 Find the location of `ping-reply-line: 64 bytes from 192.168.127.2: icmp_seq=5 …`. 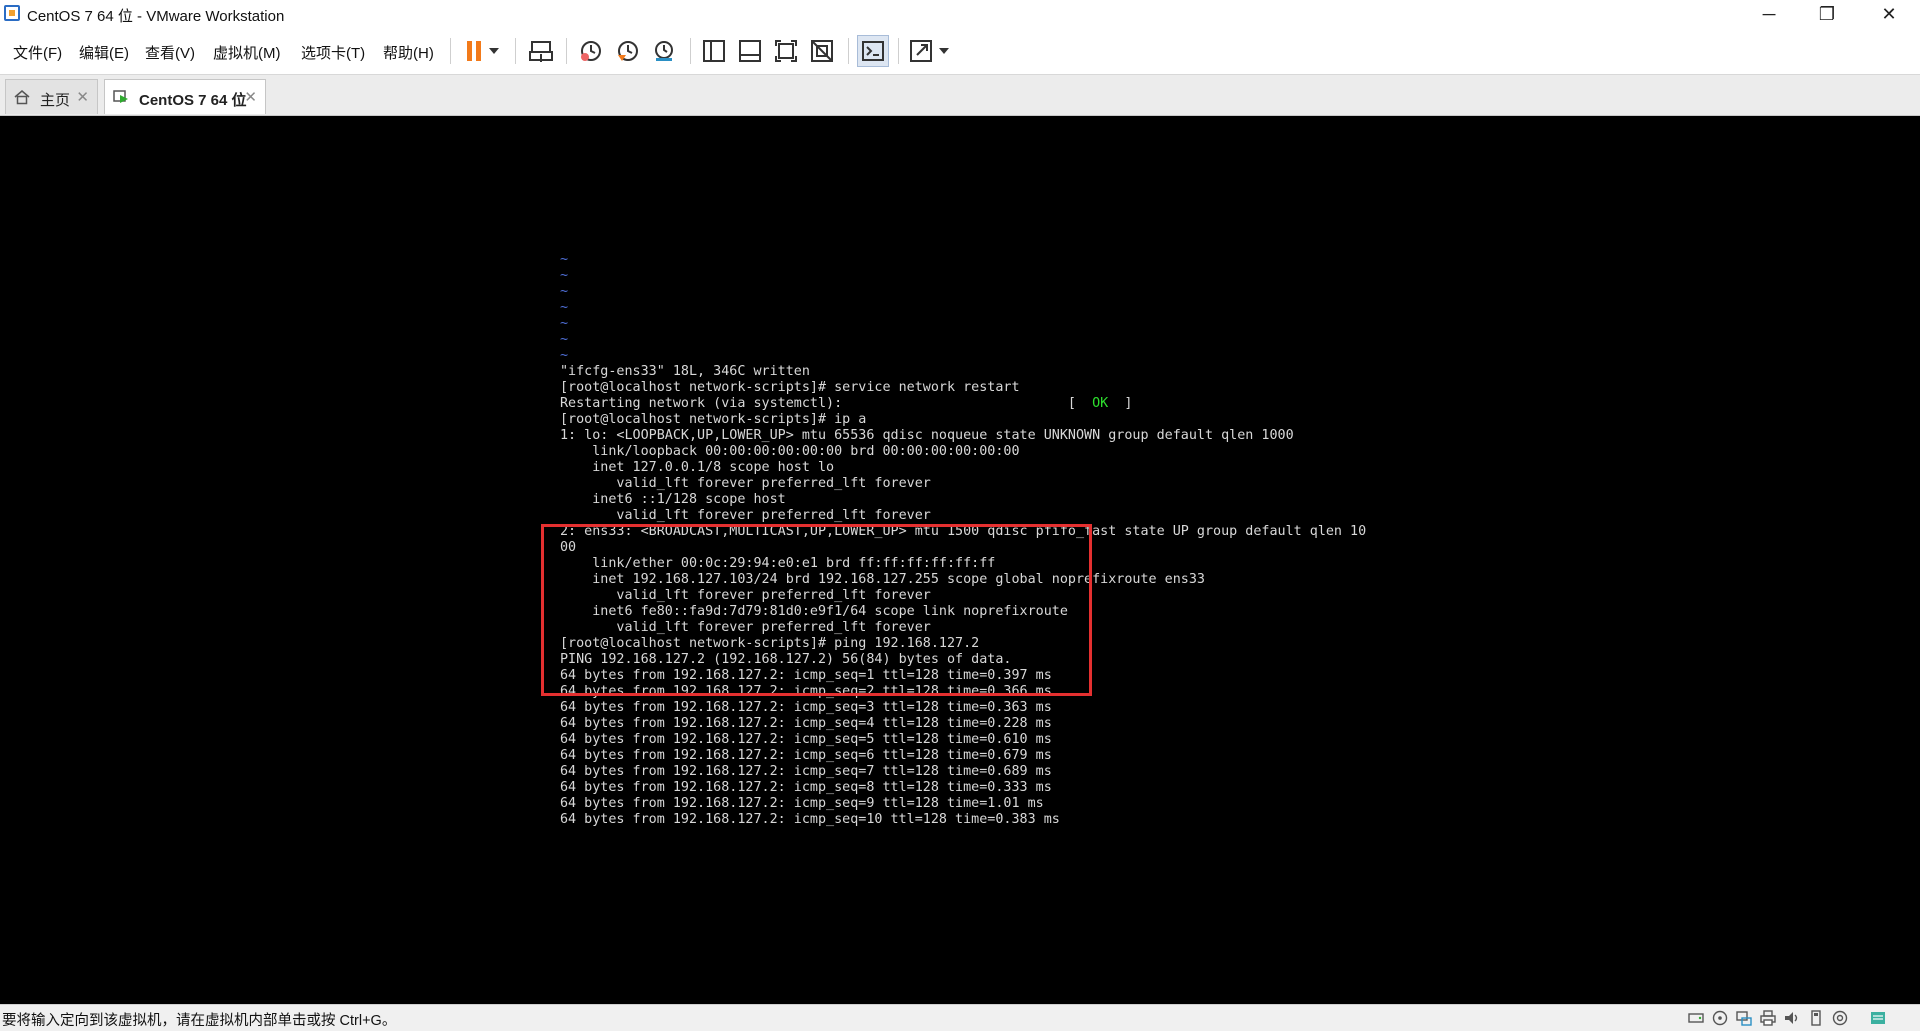

ping-reply-line: 64 bytes from 192.168.127.2: icmp_seq=5 … is located at coordinates (806, 739).